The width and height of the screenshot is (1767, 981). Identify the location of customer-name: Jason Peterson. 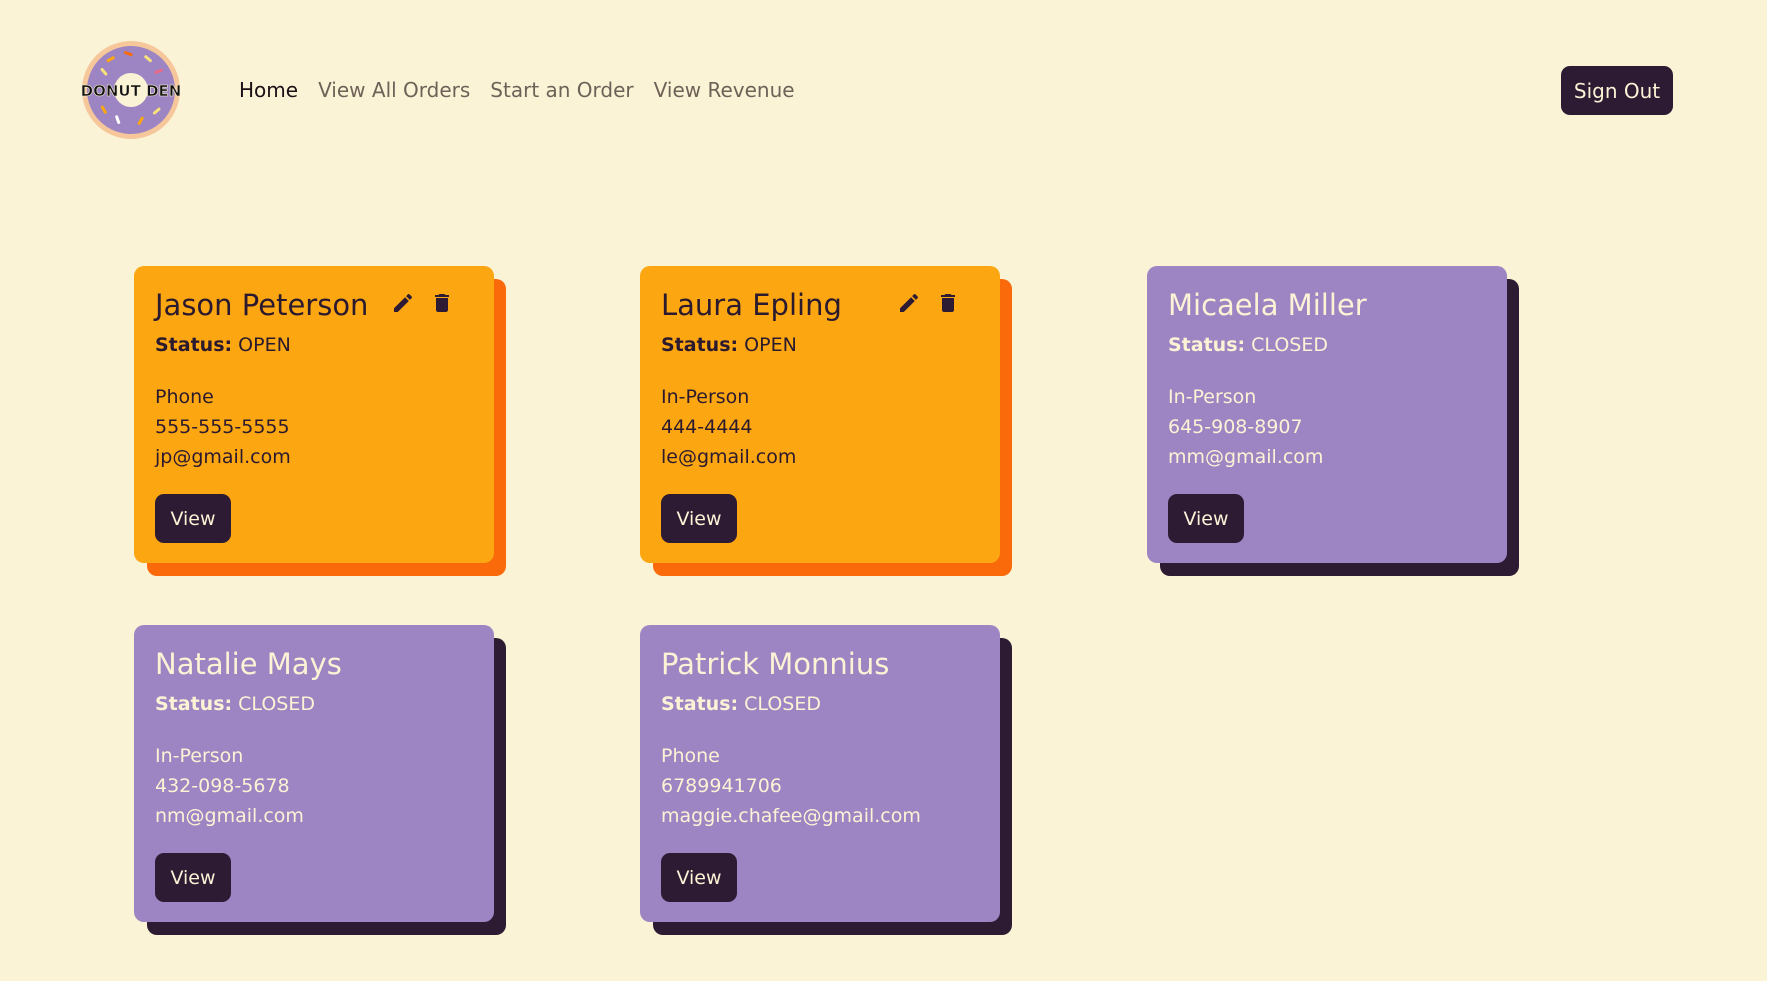
(262, 305).